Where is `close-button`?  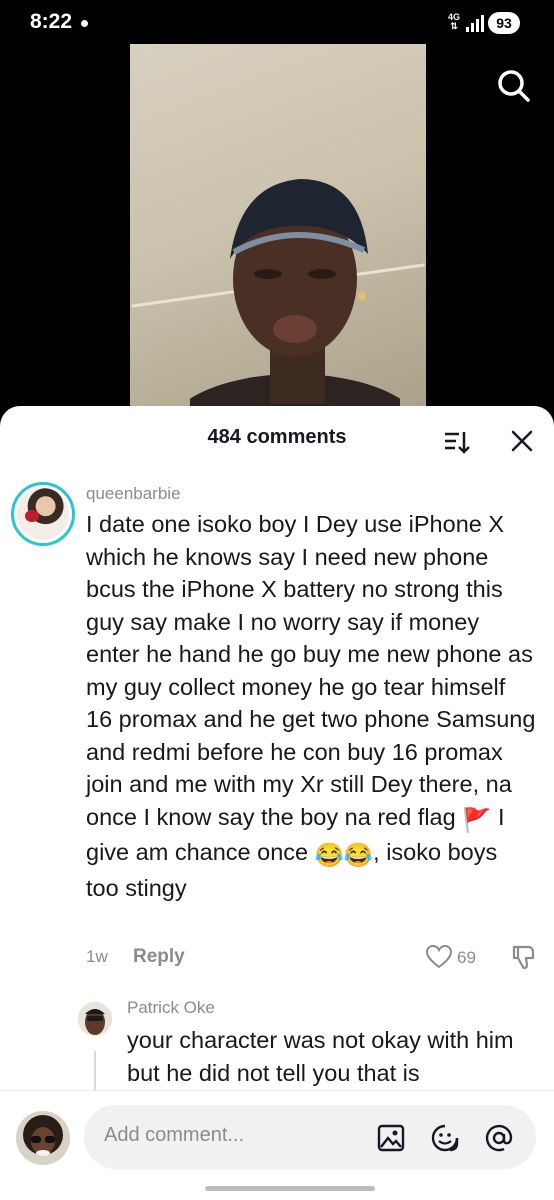
close-button is located at coordinates (522, 441).